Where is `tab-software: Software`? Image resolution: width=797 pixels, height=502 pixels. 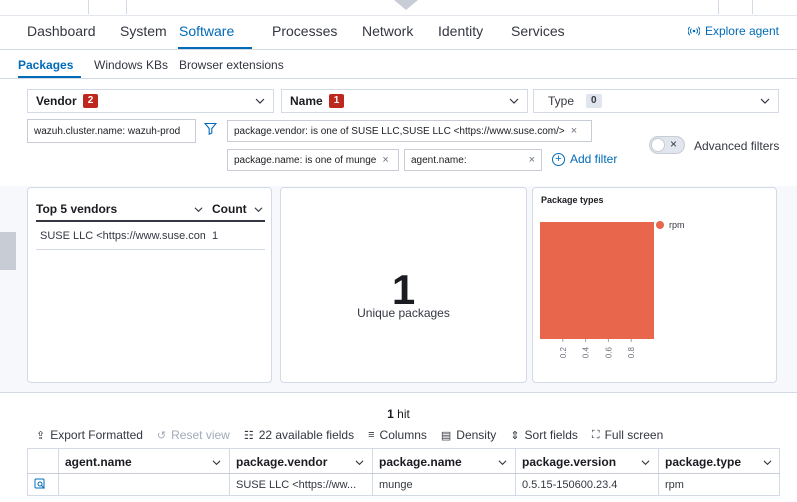 tab-software: Software is located at coordinates (206, 31).